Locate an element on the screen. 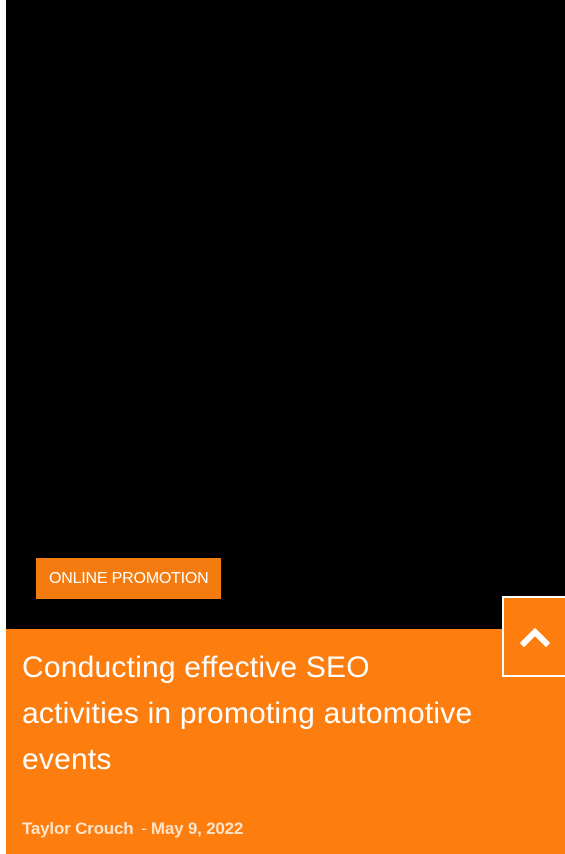  chevron-up-icon is located at coordinates (534, 637).